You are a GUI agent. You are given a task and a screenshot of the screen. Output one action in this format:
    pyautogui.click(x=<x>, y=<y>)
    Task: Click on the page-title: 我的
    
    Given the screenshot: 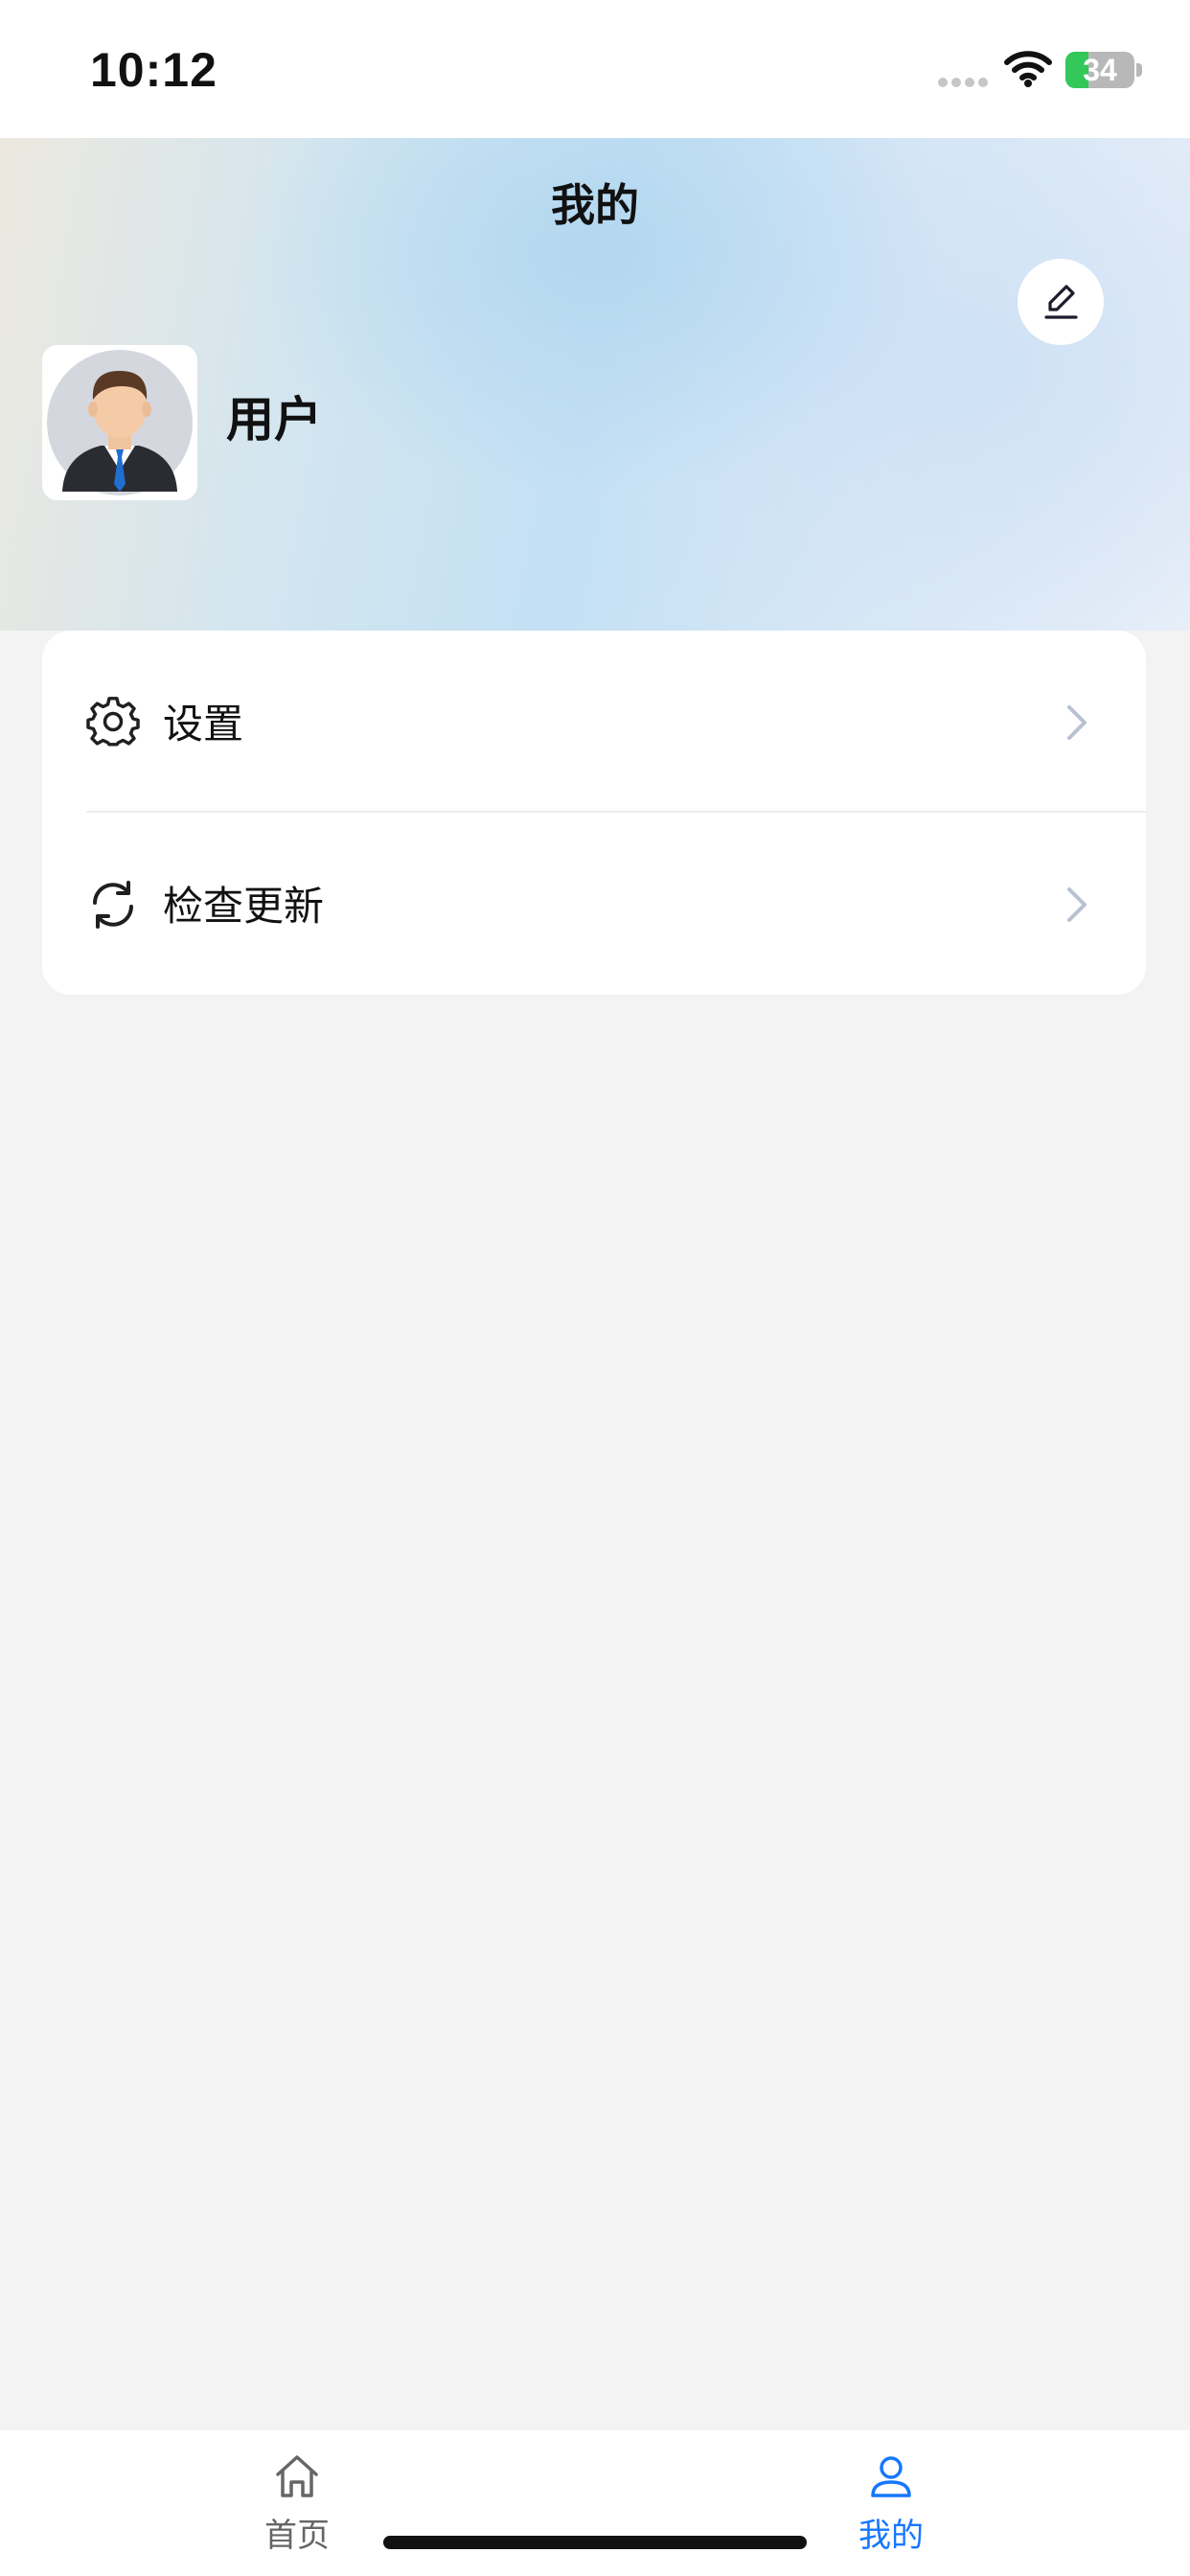 What is the action you would take?
    pyautogui.click(x=595, y=205)
    